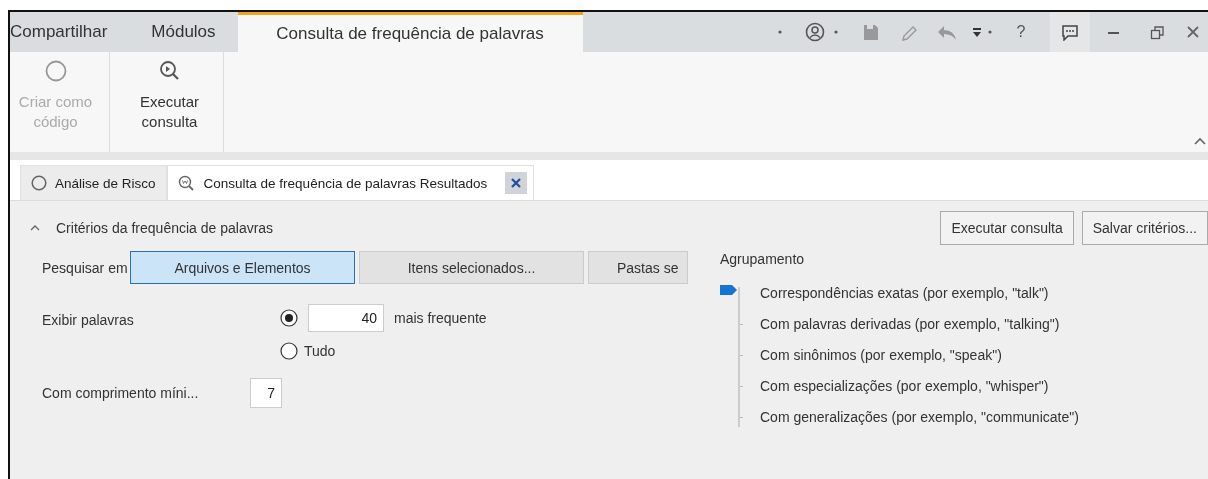  I want to click on group-option: Com palavras derivadas (por exemplo, "talking"), so click(910, 324).